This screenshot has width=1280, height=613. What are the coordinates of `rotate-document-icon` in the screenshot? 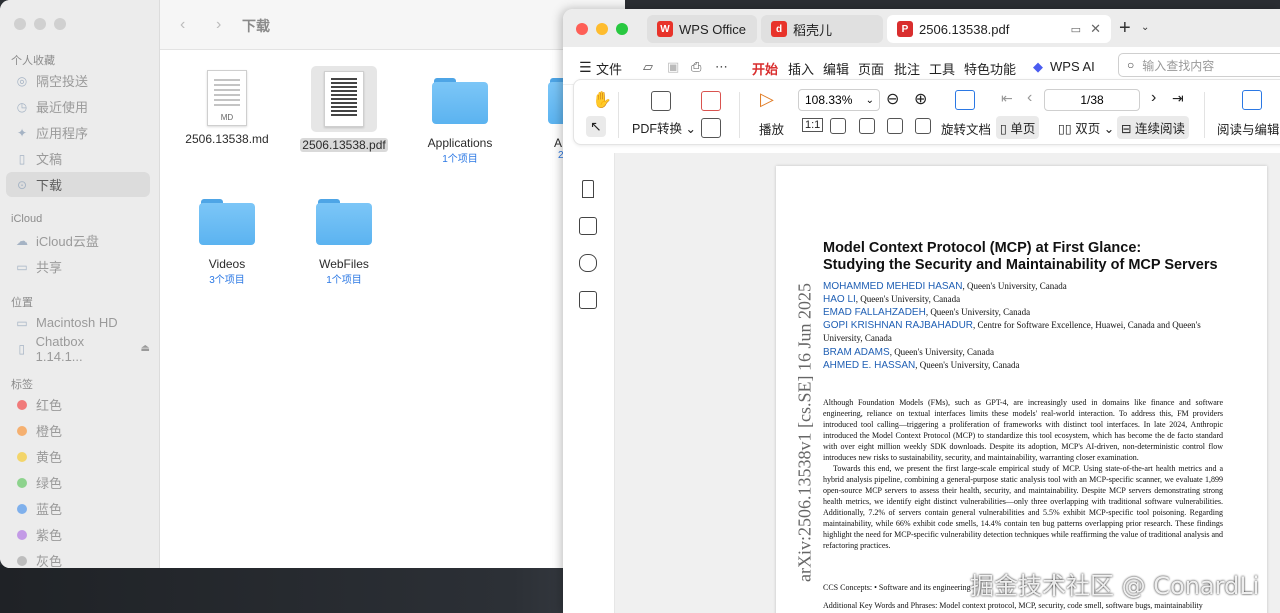 It's located at (965, 100).